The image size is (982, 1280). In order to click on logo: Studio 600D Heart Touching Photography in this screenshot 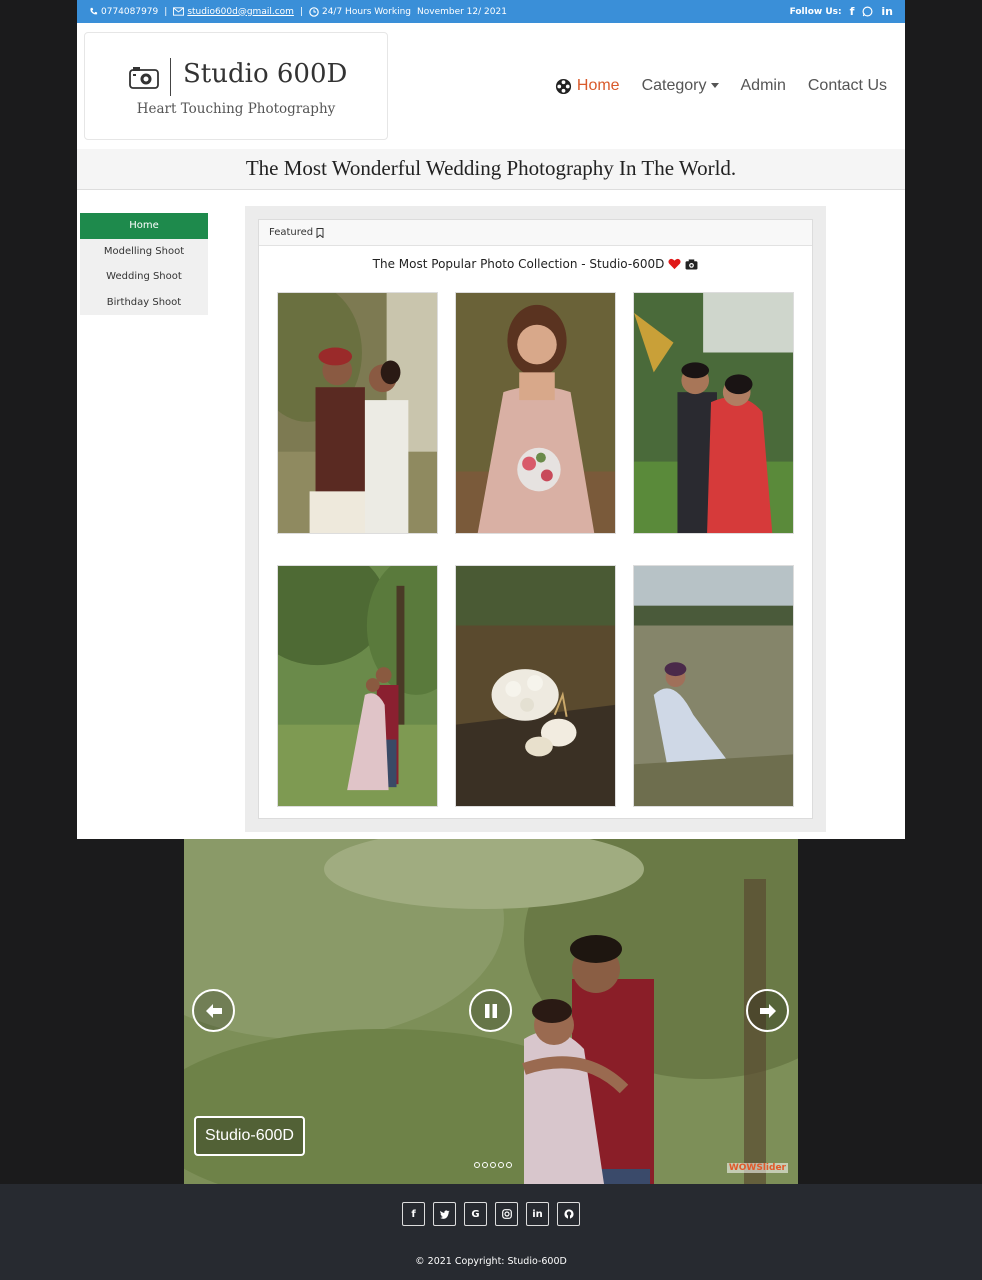, I will do `click(236, 86)`.